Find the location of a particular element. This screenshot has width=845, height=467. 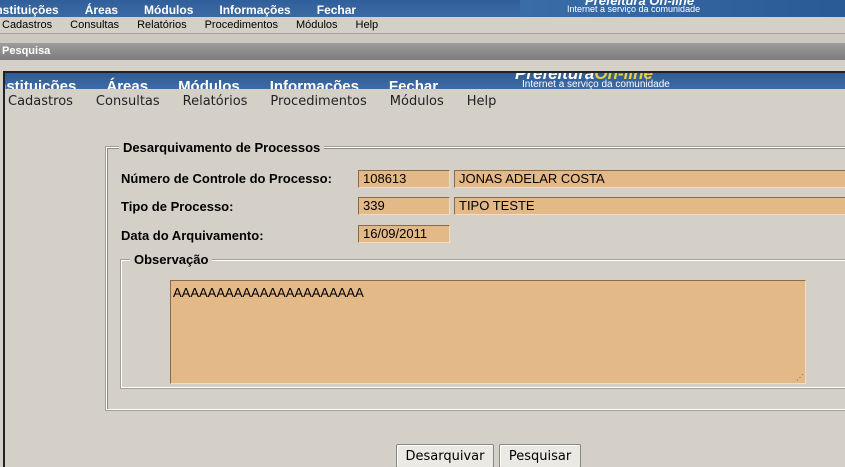

tipo-processo-code-field: 339 is located at coordinates (404, 206).